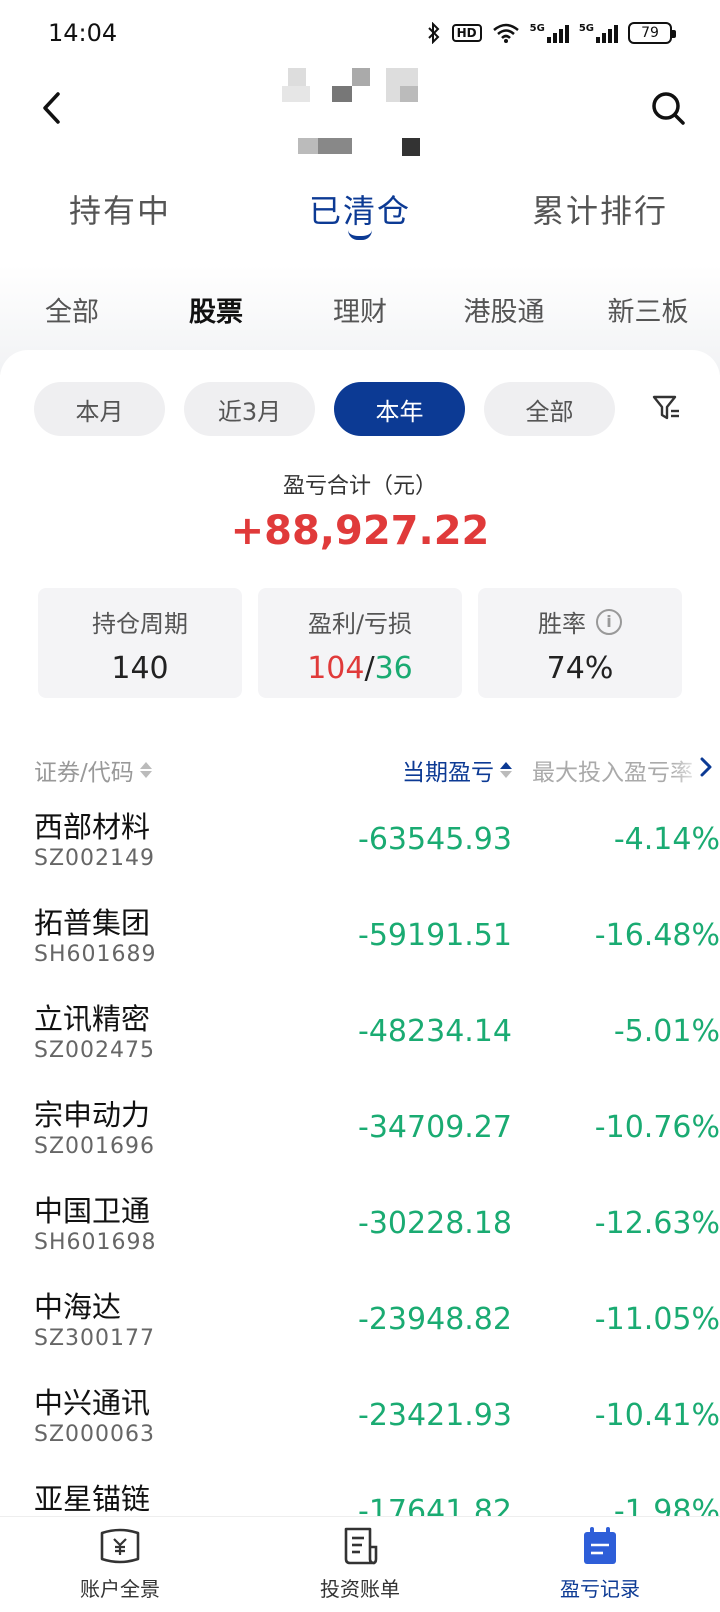 The width and height of the screenshot is (720, 1612). I want to click on category-tab-all: 全部, so click(72, 309).